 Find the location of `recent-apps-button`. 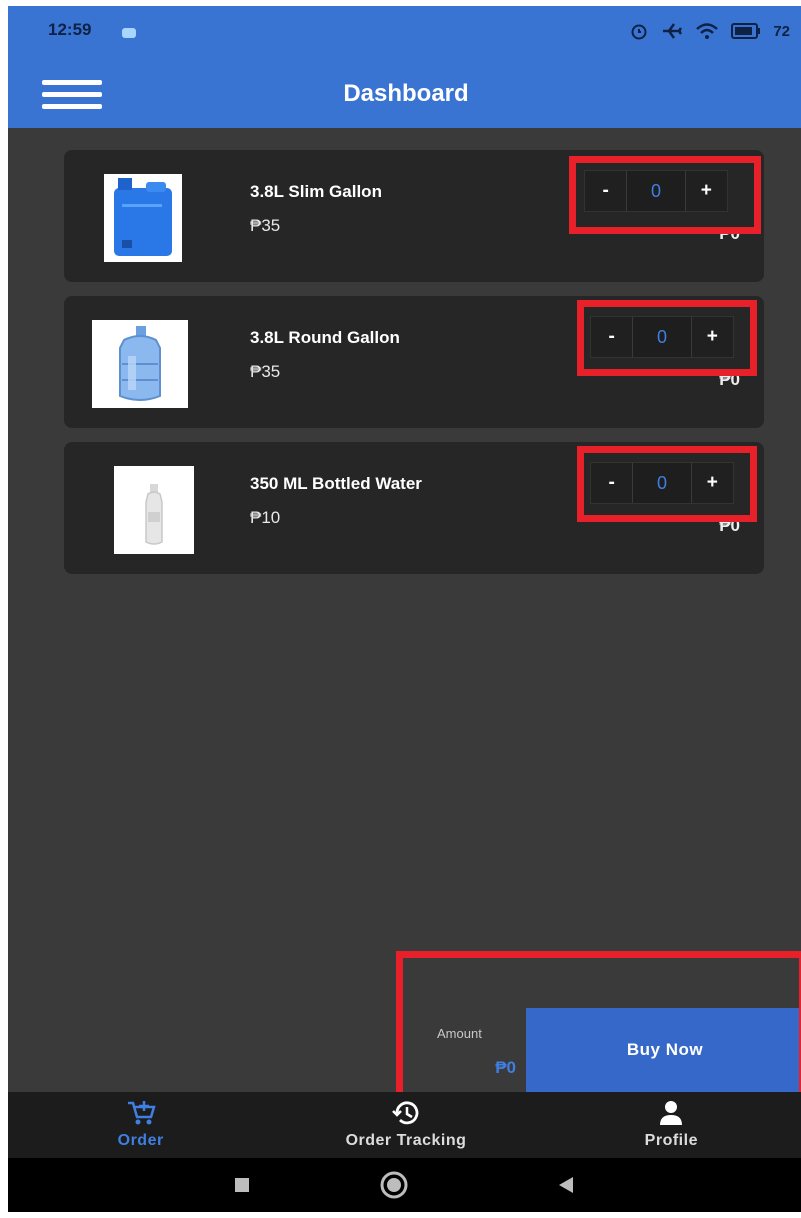

recent-apps-button is located at coordinates (242, 1185).